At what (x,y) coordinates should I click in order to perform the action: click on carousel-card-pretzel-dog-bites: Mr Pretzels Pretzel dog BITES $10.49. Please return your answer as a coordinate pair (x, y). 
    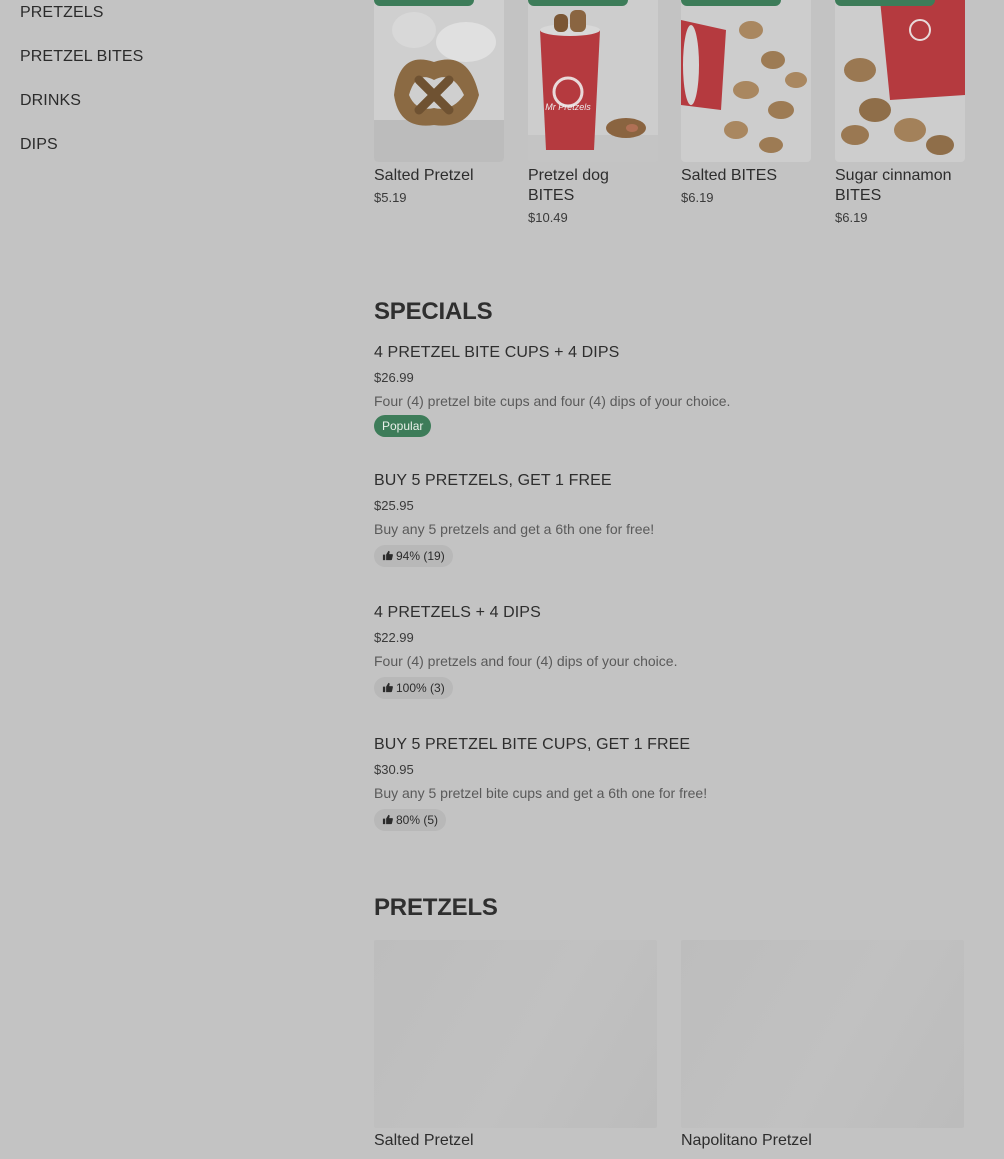
    Looking at the image, I should click on (593, 112).